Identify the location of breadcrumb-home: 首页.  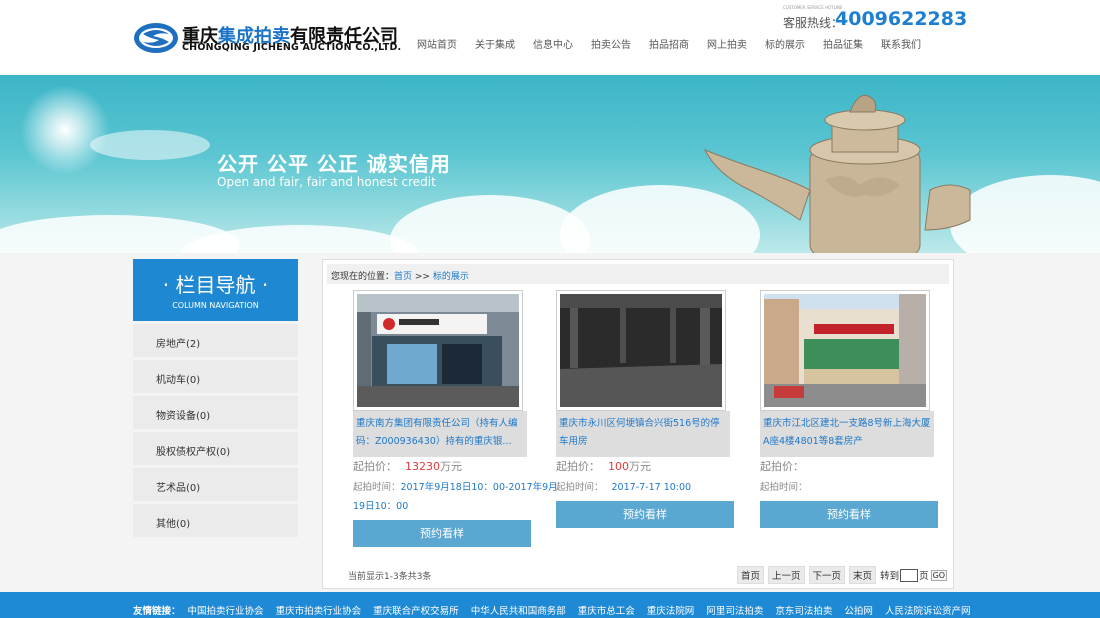
(403, 277).